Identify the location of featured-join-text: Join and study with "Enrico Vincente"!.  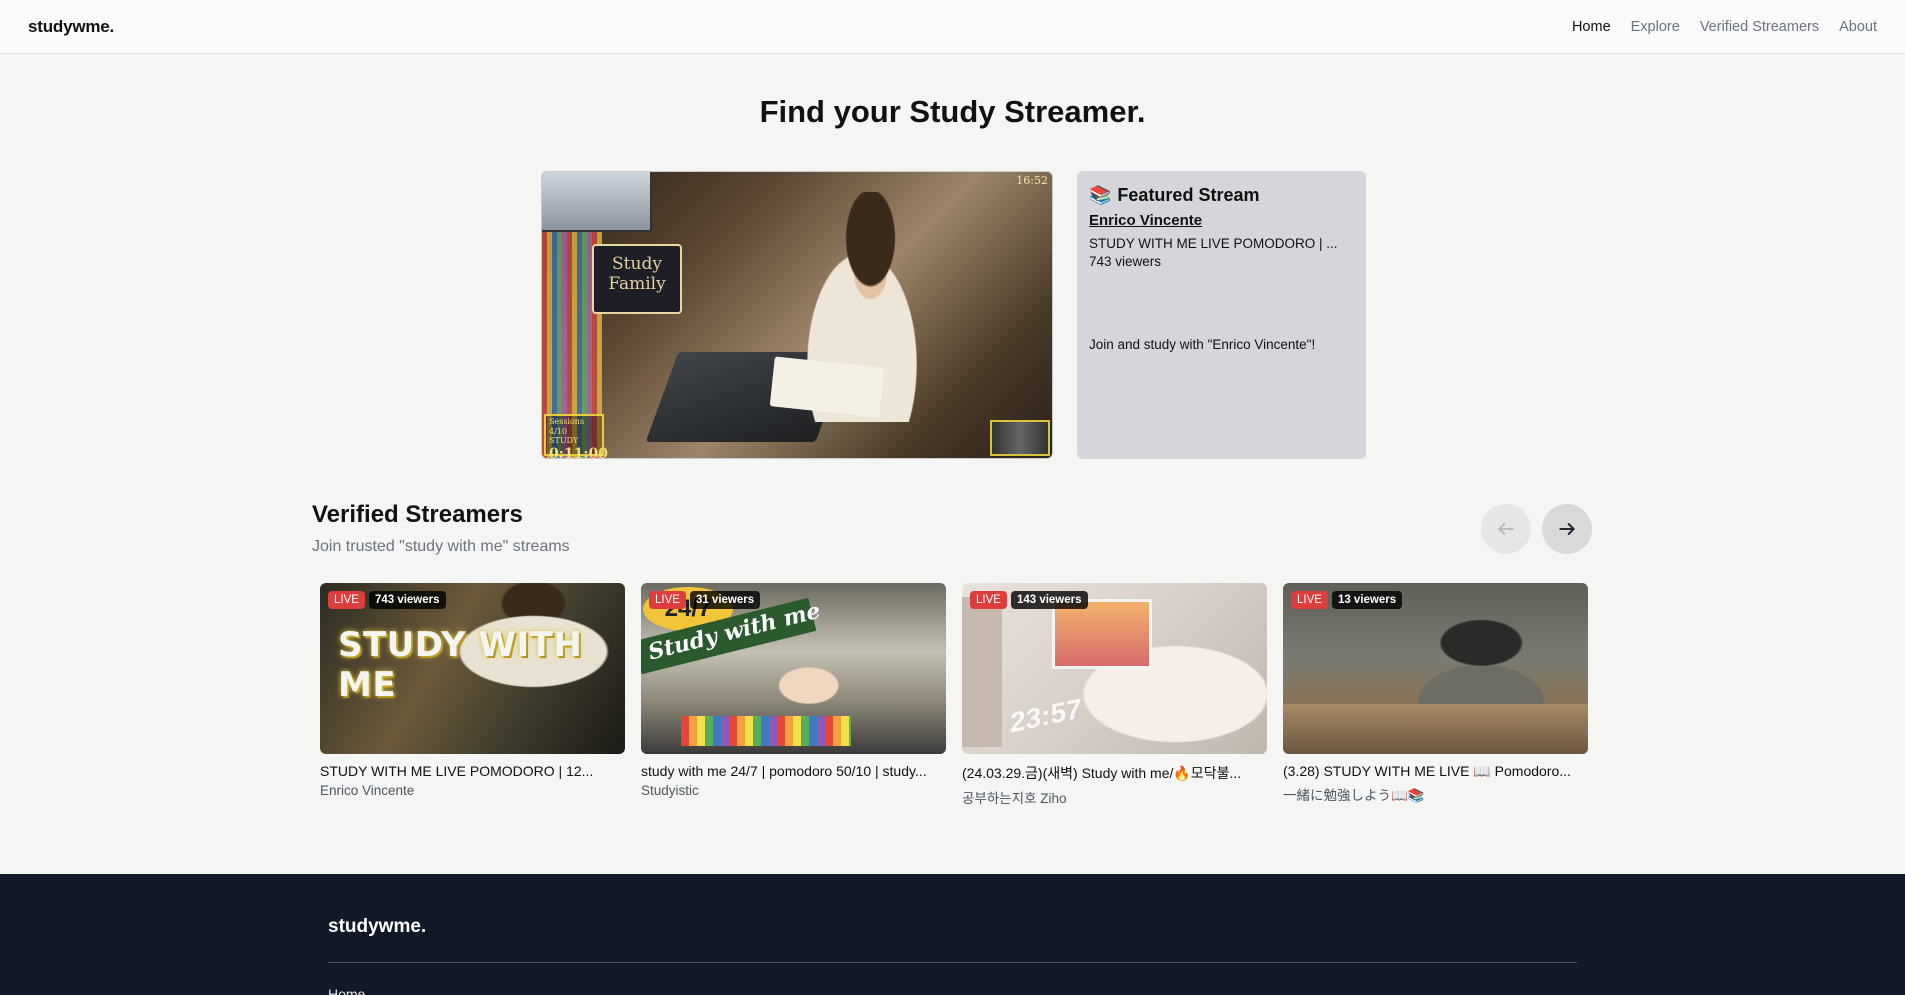
(1202, 344).